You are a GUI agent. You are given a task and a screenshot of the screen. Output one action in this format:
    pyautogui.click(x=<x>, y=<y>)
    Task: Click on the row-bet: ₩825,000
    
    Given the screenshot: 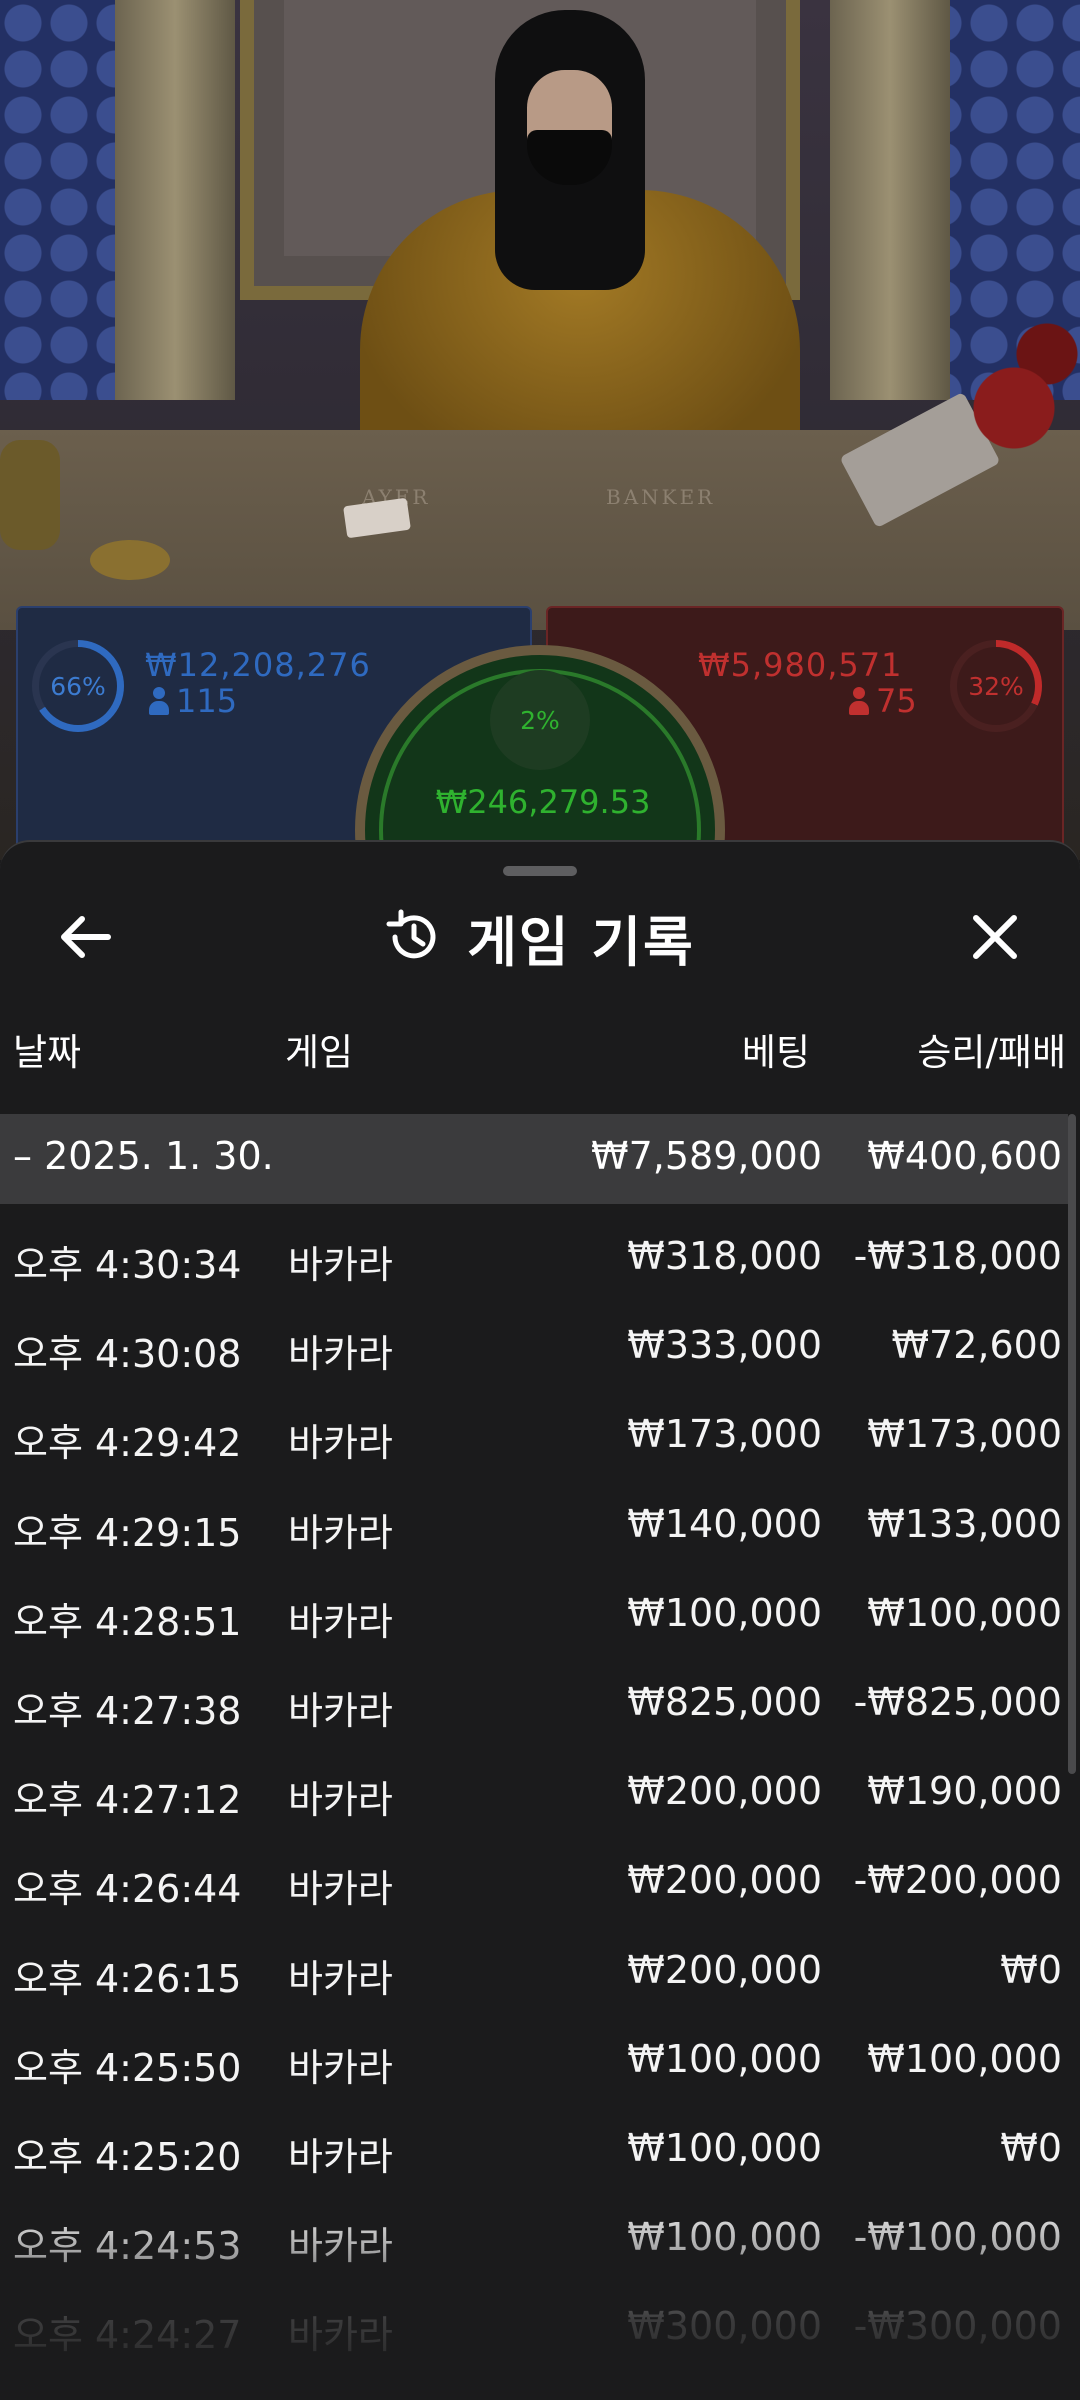 What is the action you would take?
    pyautogui.click(x=724, y=1701)
    